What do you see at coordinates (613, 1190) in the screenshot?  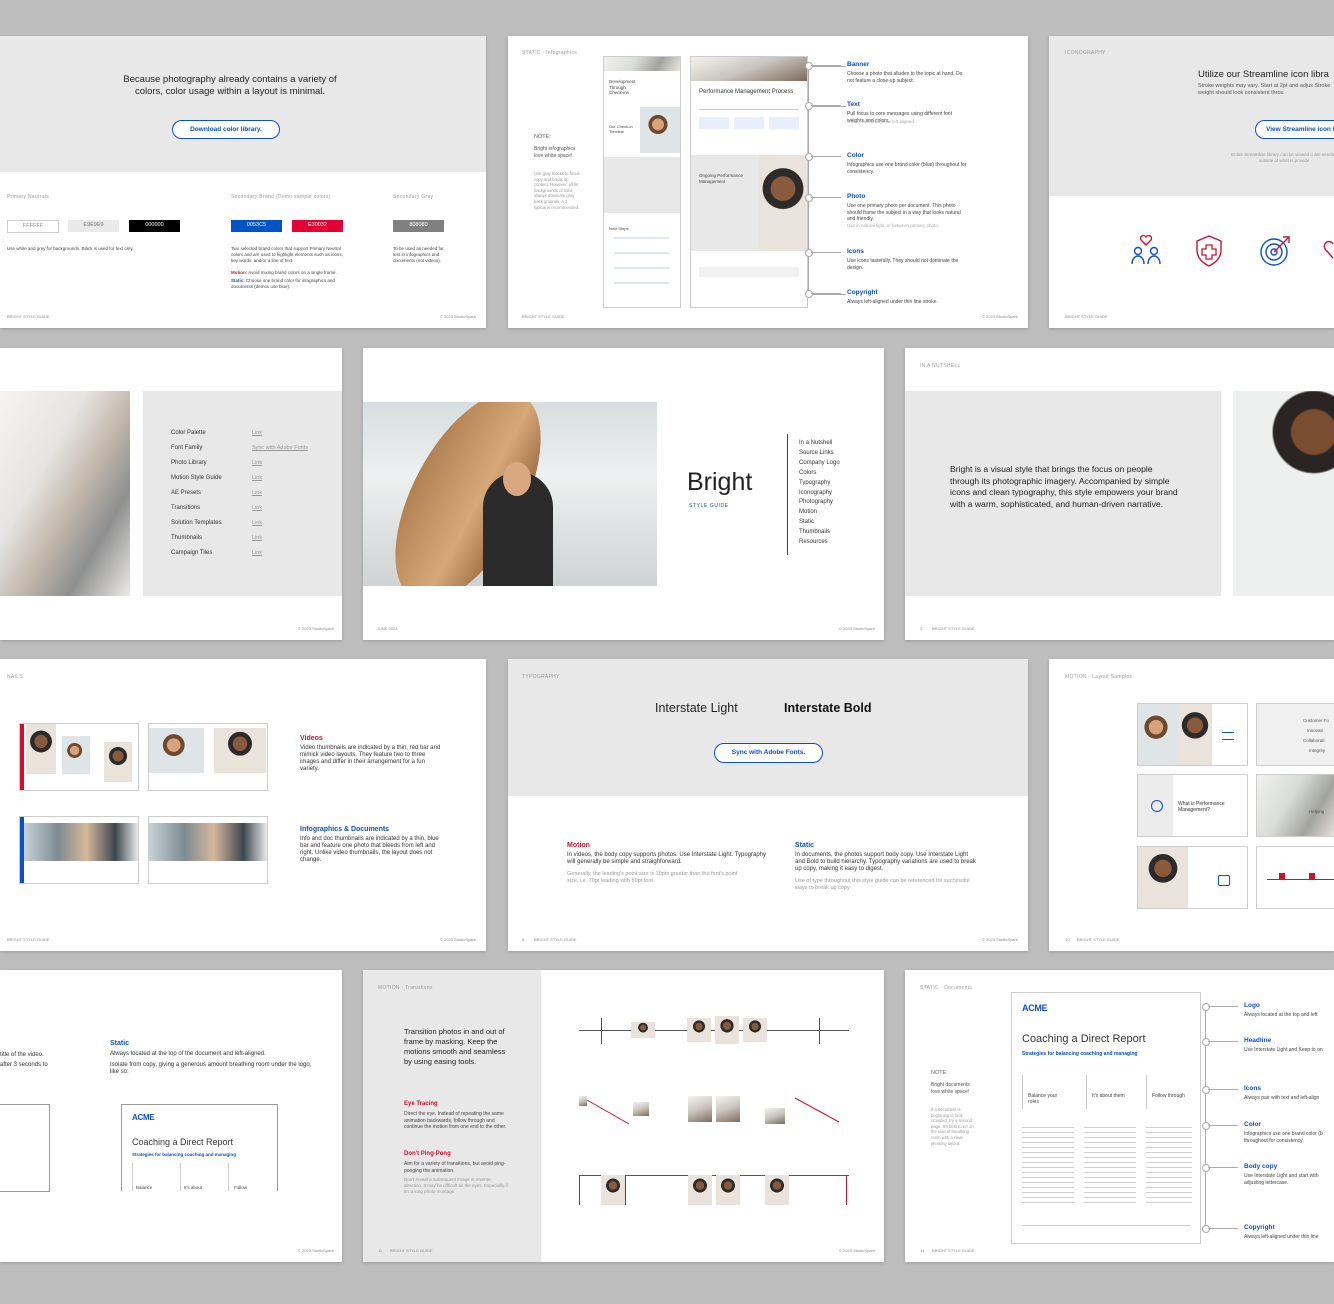 I see `transition-strip-3a` at bounding box center [613, 1190].